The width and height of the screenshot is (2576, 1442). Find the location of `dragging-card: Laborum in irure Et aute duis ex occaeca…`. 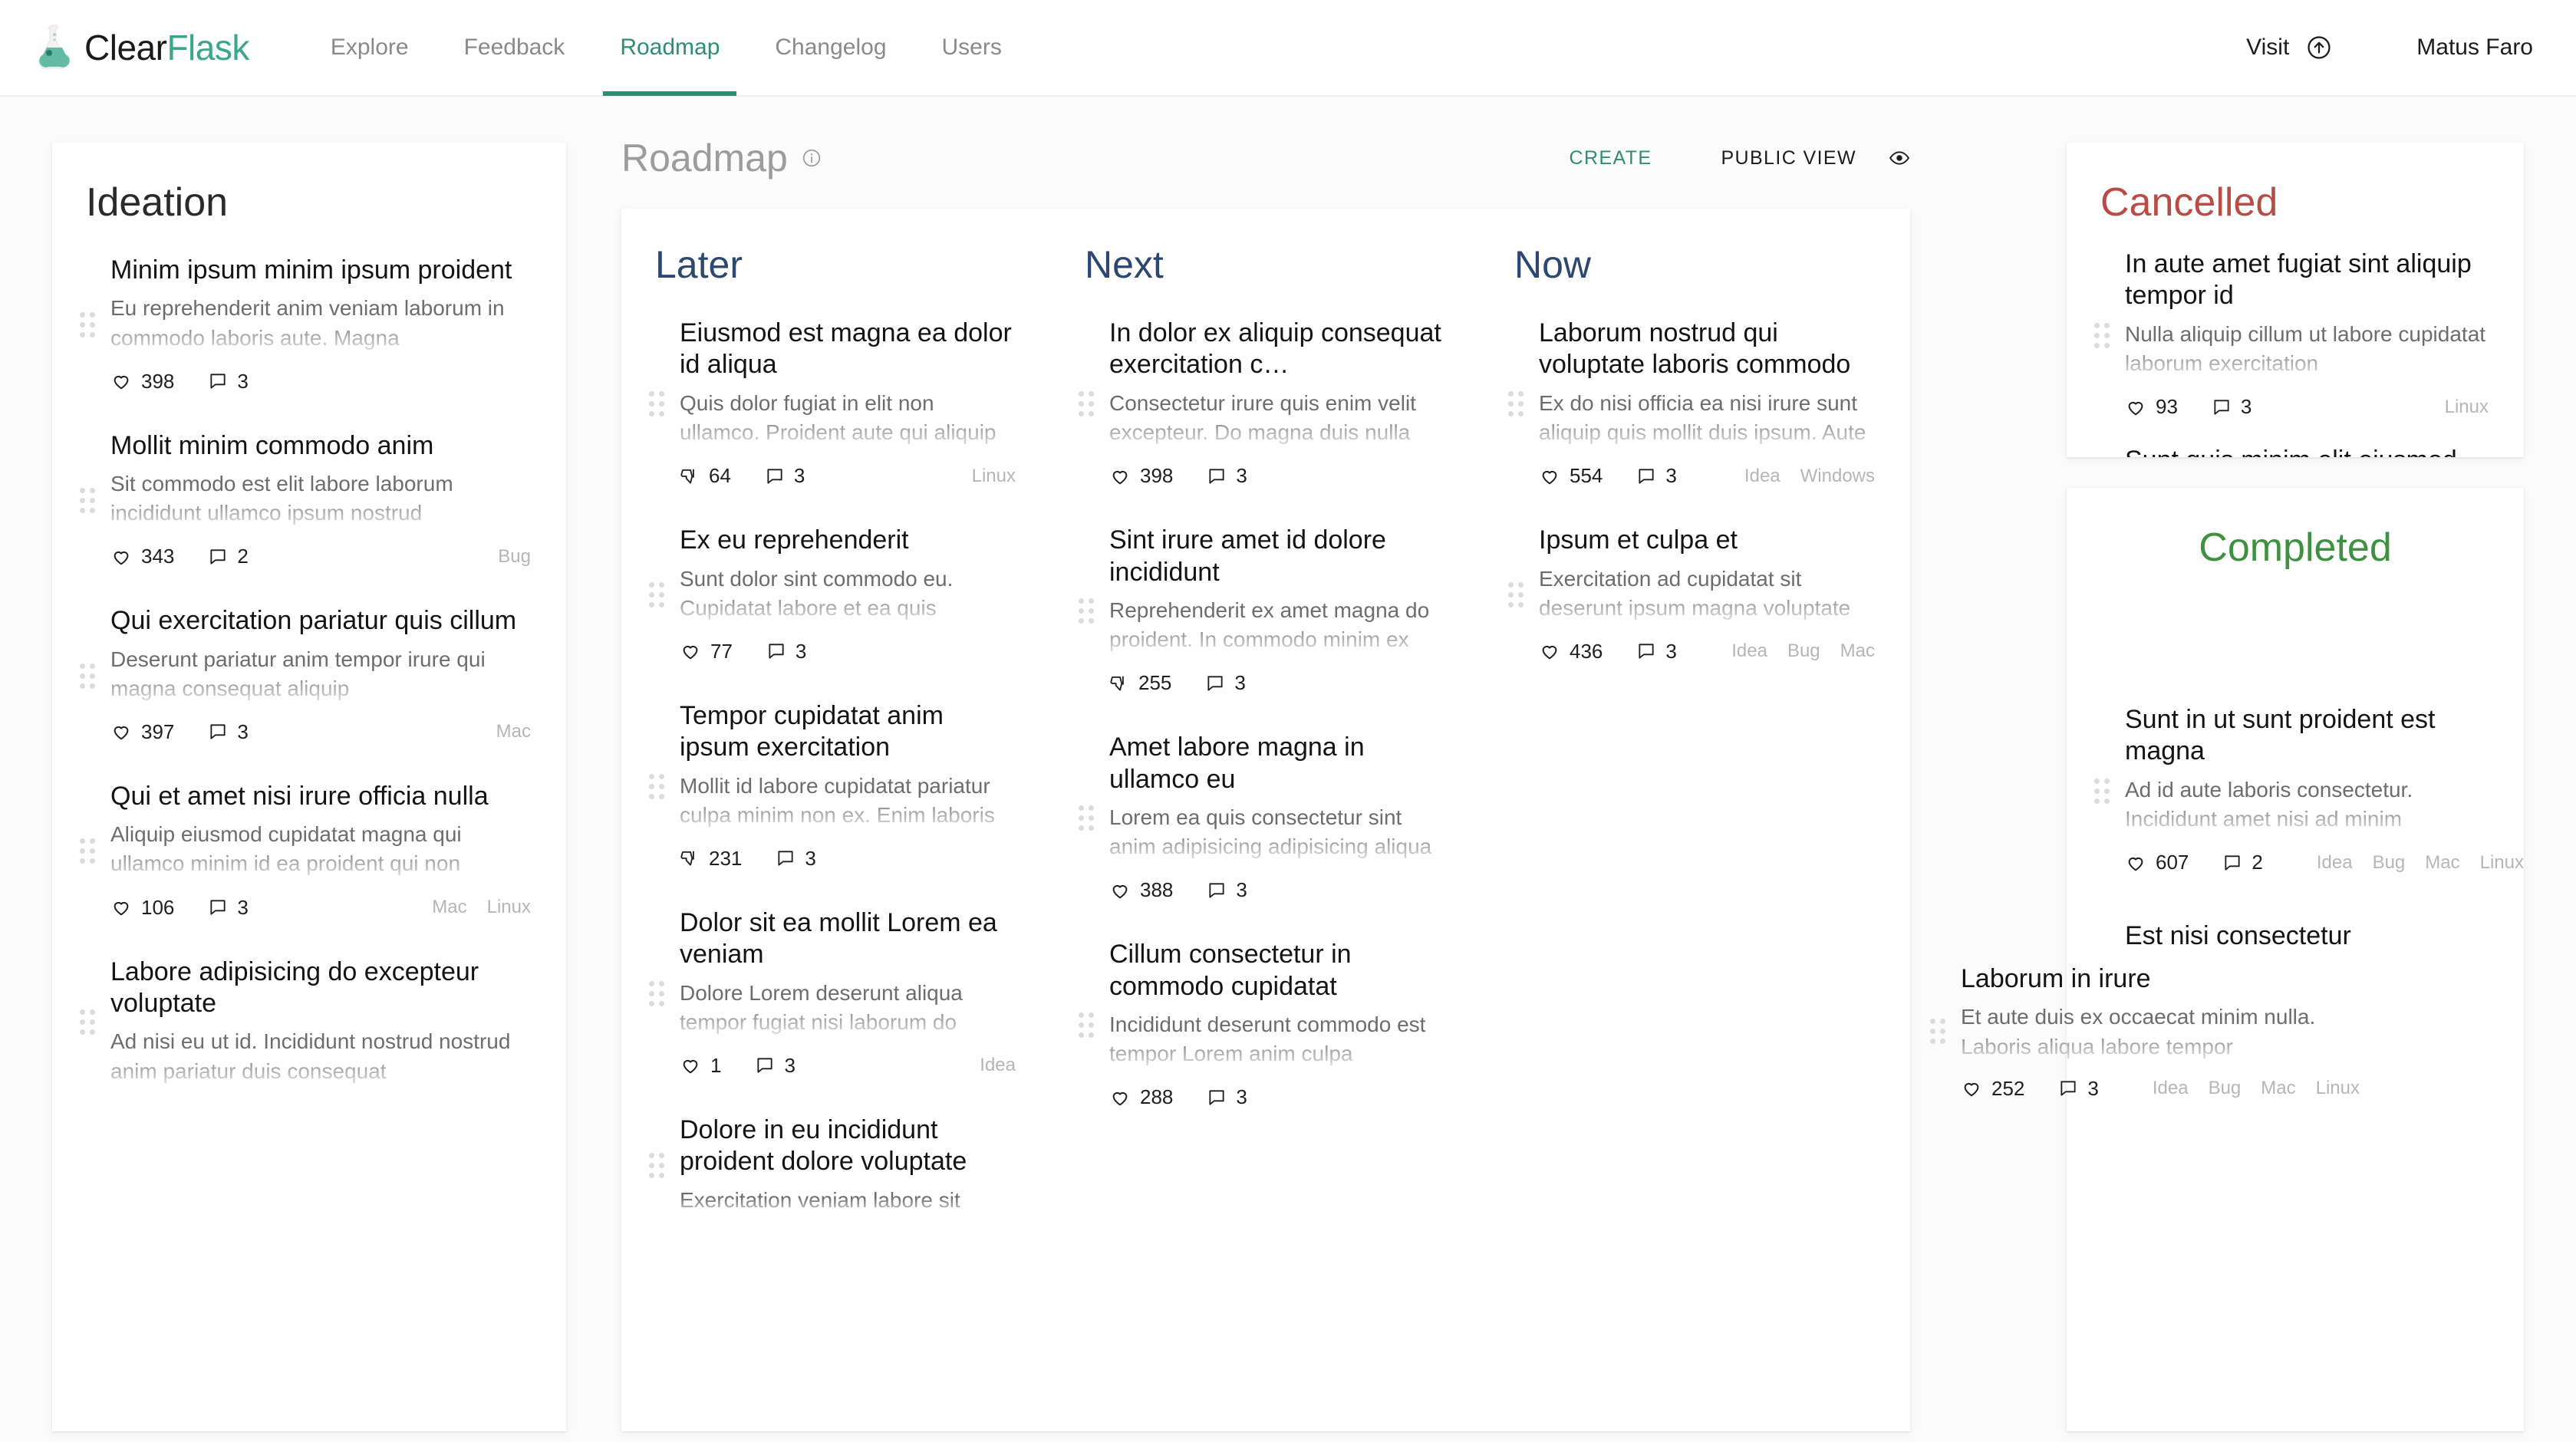

dragging-card: Laborum in irure Et aute duis ex occaeca… is located at coordinates (2132, 1032).